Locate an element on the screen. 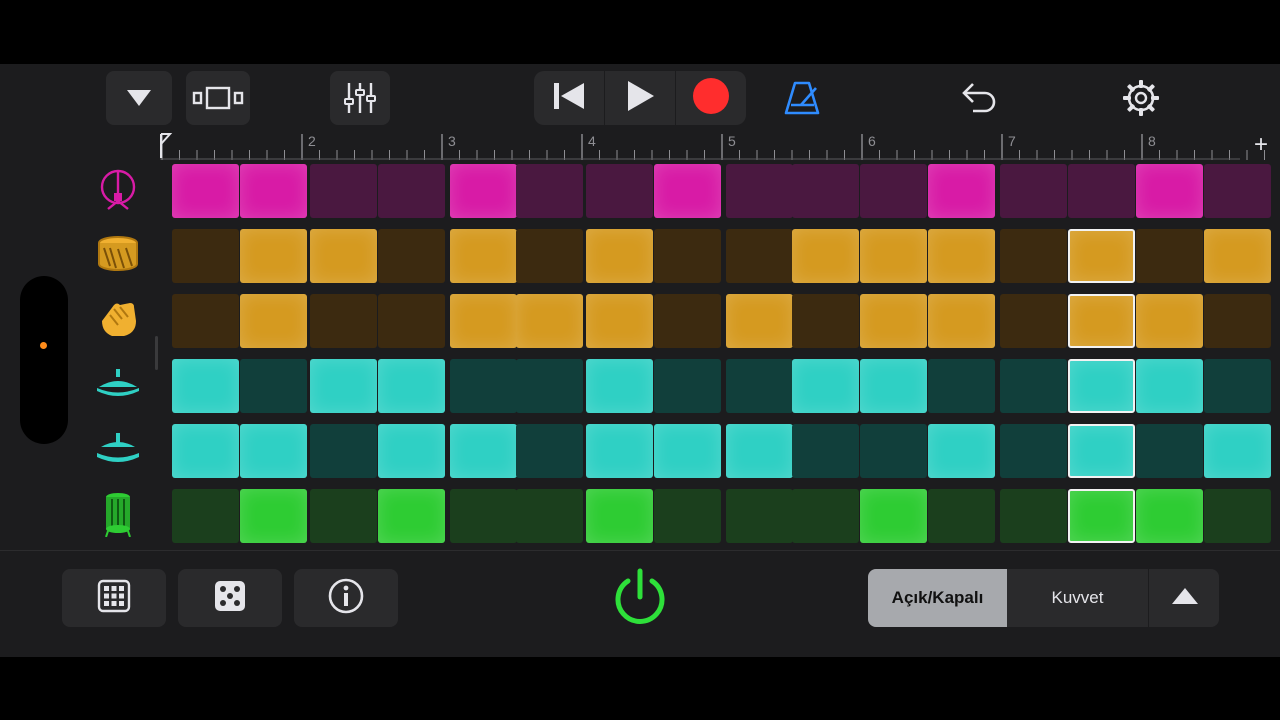 This screenshot has width=1280, height=720. view-toggle-button is located at coordinates (218, 98).